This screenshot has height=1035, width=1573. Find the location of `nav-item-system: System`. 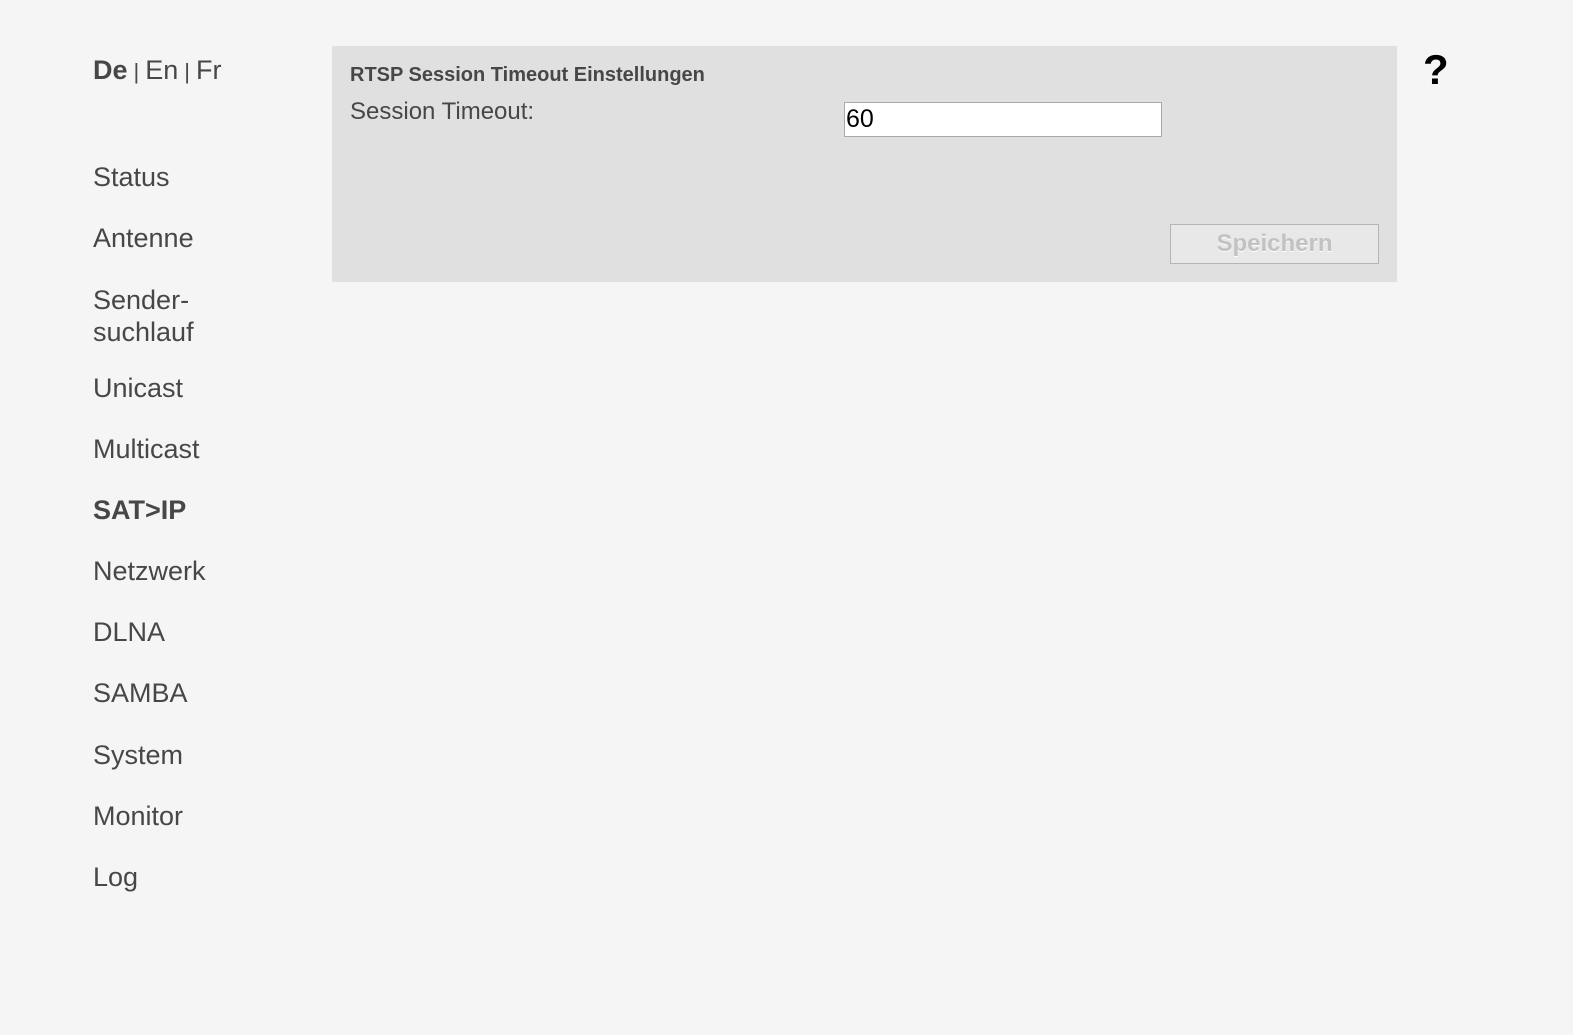

nav-item-system: System is located at coordinates (138, 755).